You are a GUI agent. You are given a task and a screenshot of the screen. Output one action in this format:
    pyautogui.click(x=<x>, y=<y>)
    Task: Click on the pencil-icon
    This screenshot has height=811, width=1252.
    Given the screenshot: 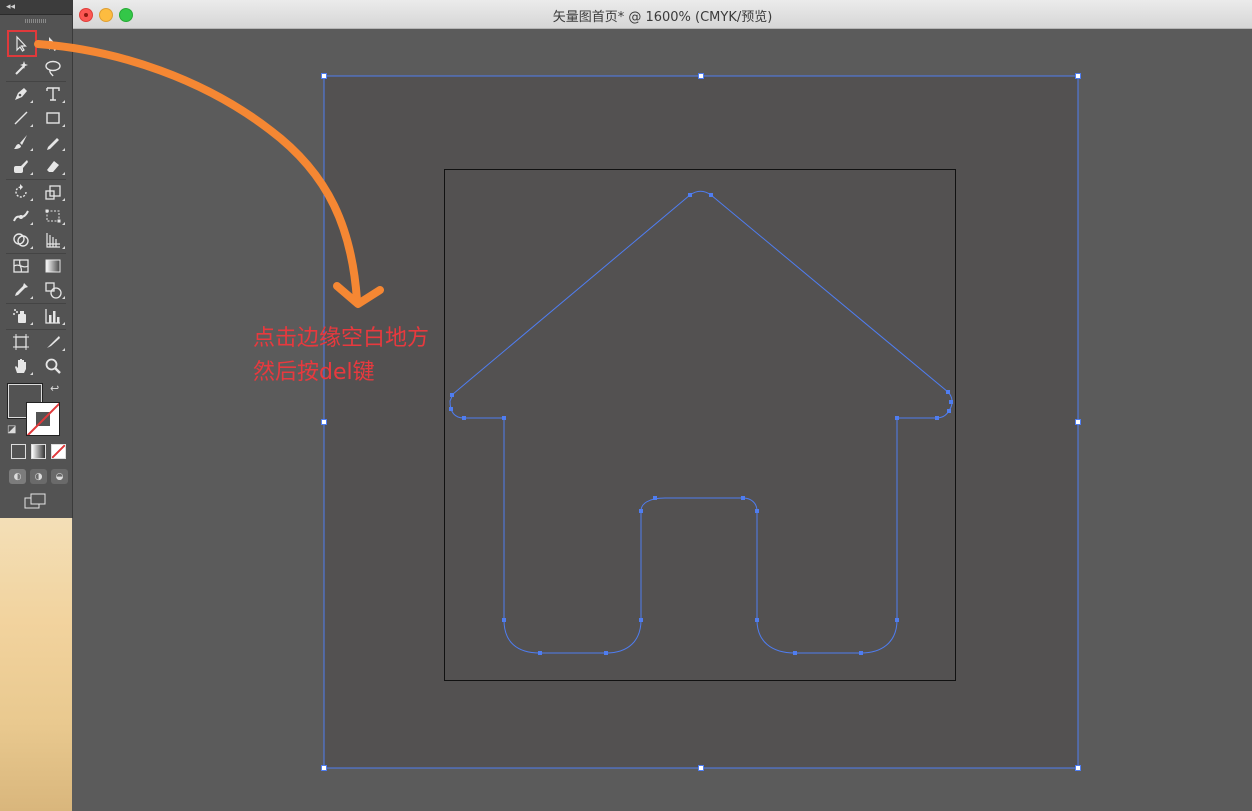 What is the action you would take?
    pyautogui.click(x=53, y=144)
    